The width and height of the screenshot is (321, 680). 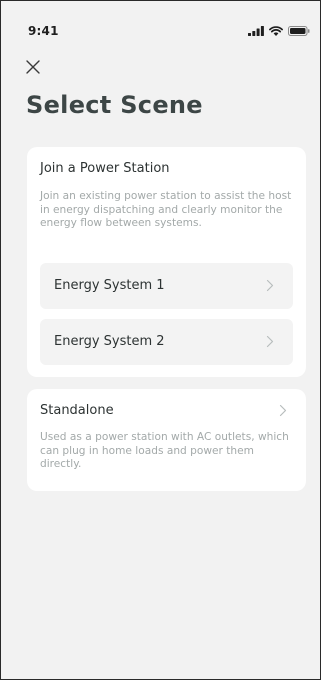 I want to click on close-icon, so click(x=33, y=67).